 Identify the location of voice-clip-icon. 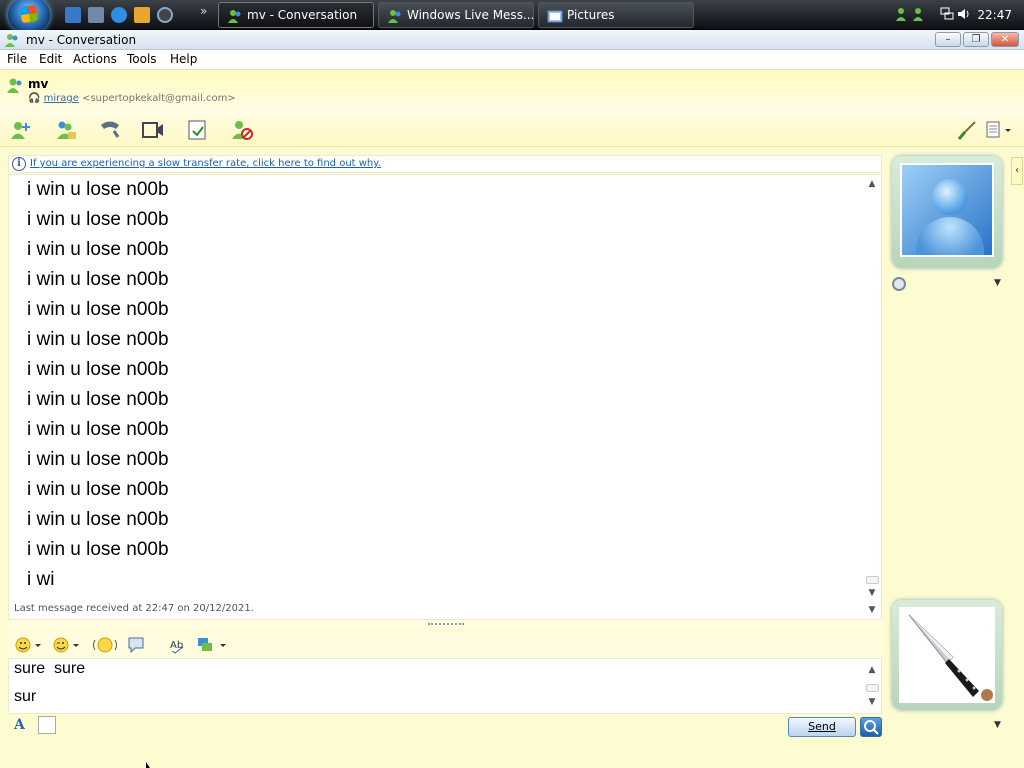
(105, 645).